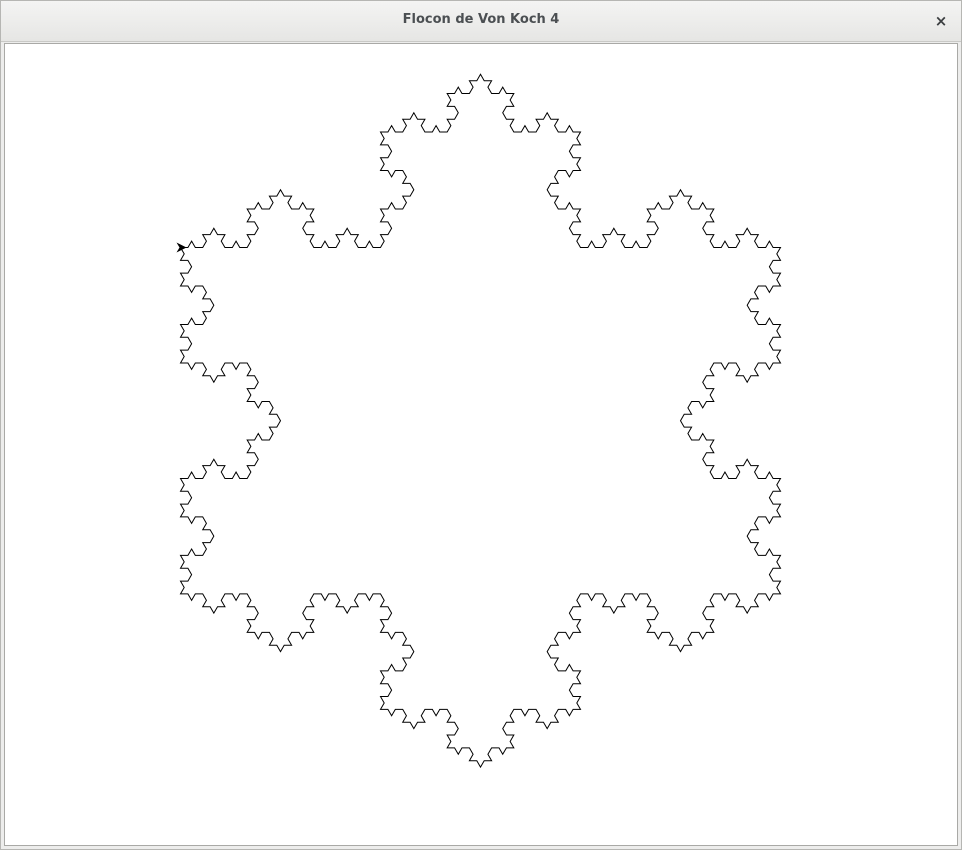  I want to click on turtle-arrow-icon, so click(181, 247).